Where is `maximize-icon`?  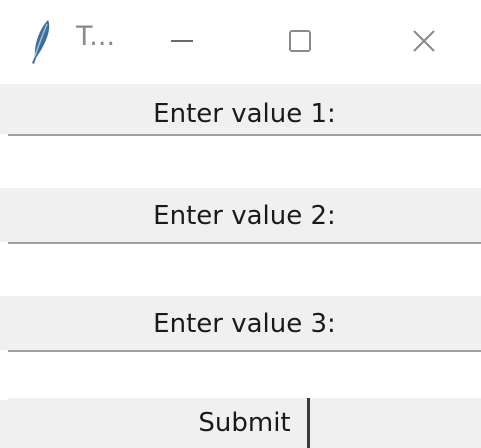 maximize-icon is located at coordinates (300, 41).